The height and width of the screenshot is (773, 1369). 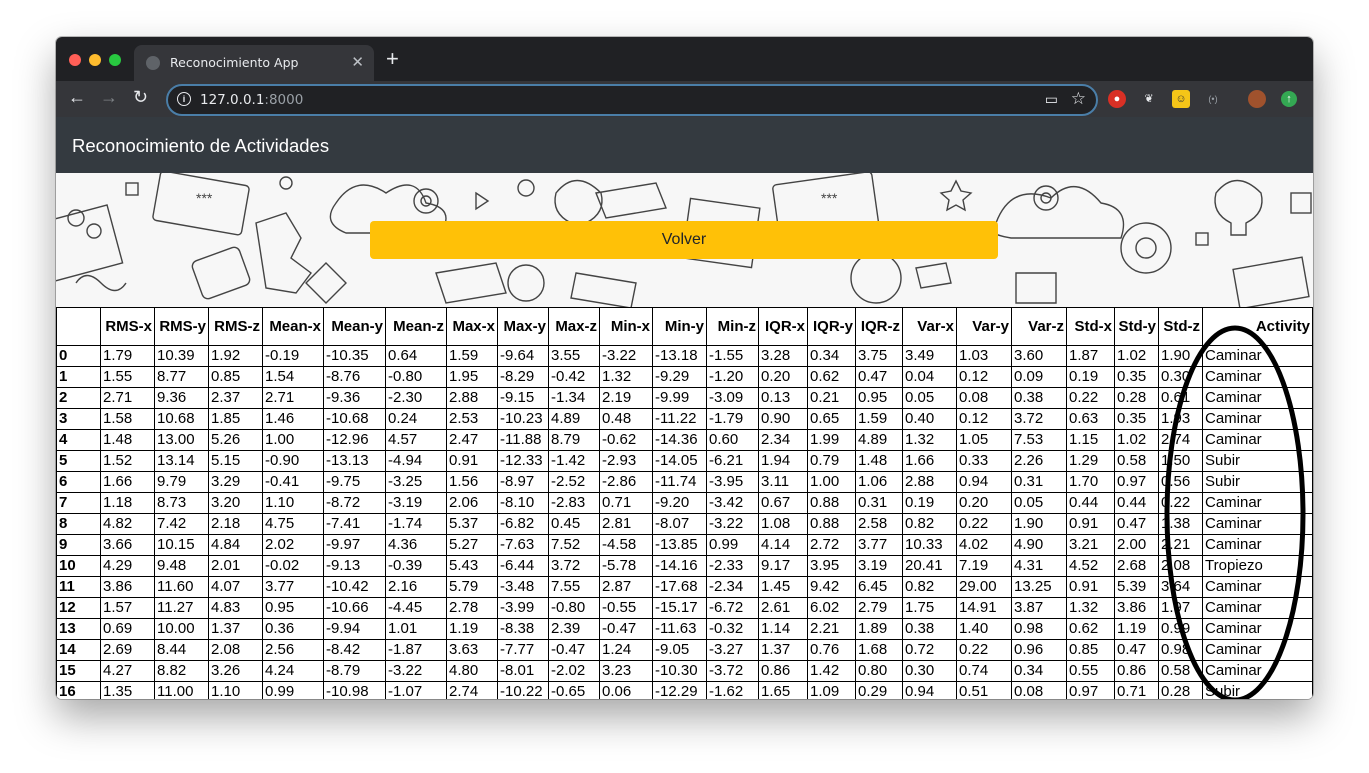 I want to click on table-cell: 1.45, so click(x=783, y=587).